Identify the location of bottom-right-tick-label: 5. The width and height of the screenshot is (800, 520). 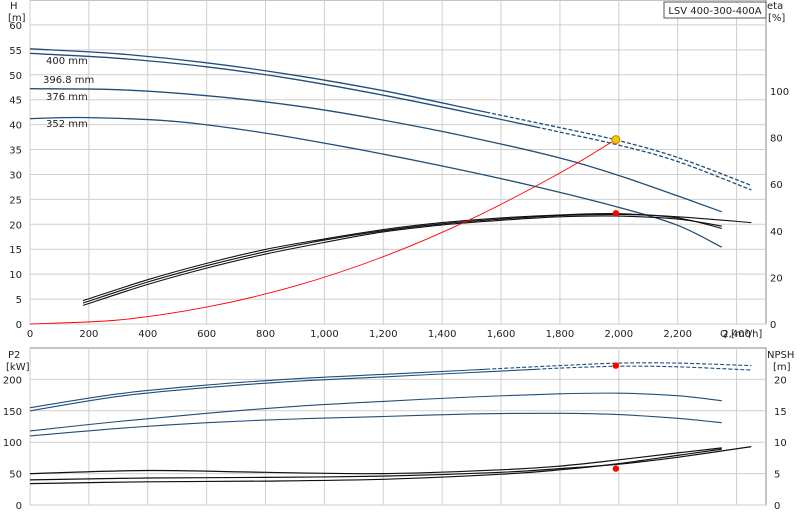
(777, 475).